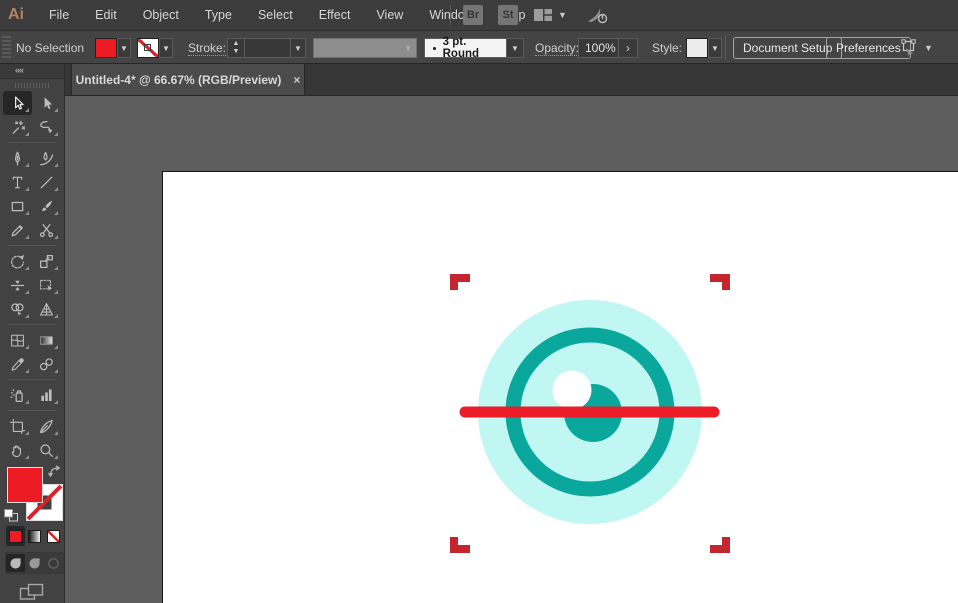 The image size is (958, 603). I want to click on brush-definition-field: 3 pt. Round, so click(465, 48).